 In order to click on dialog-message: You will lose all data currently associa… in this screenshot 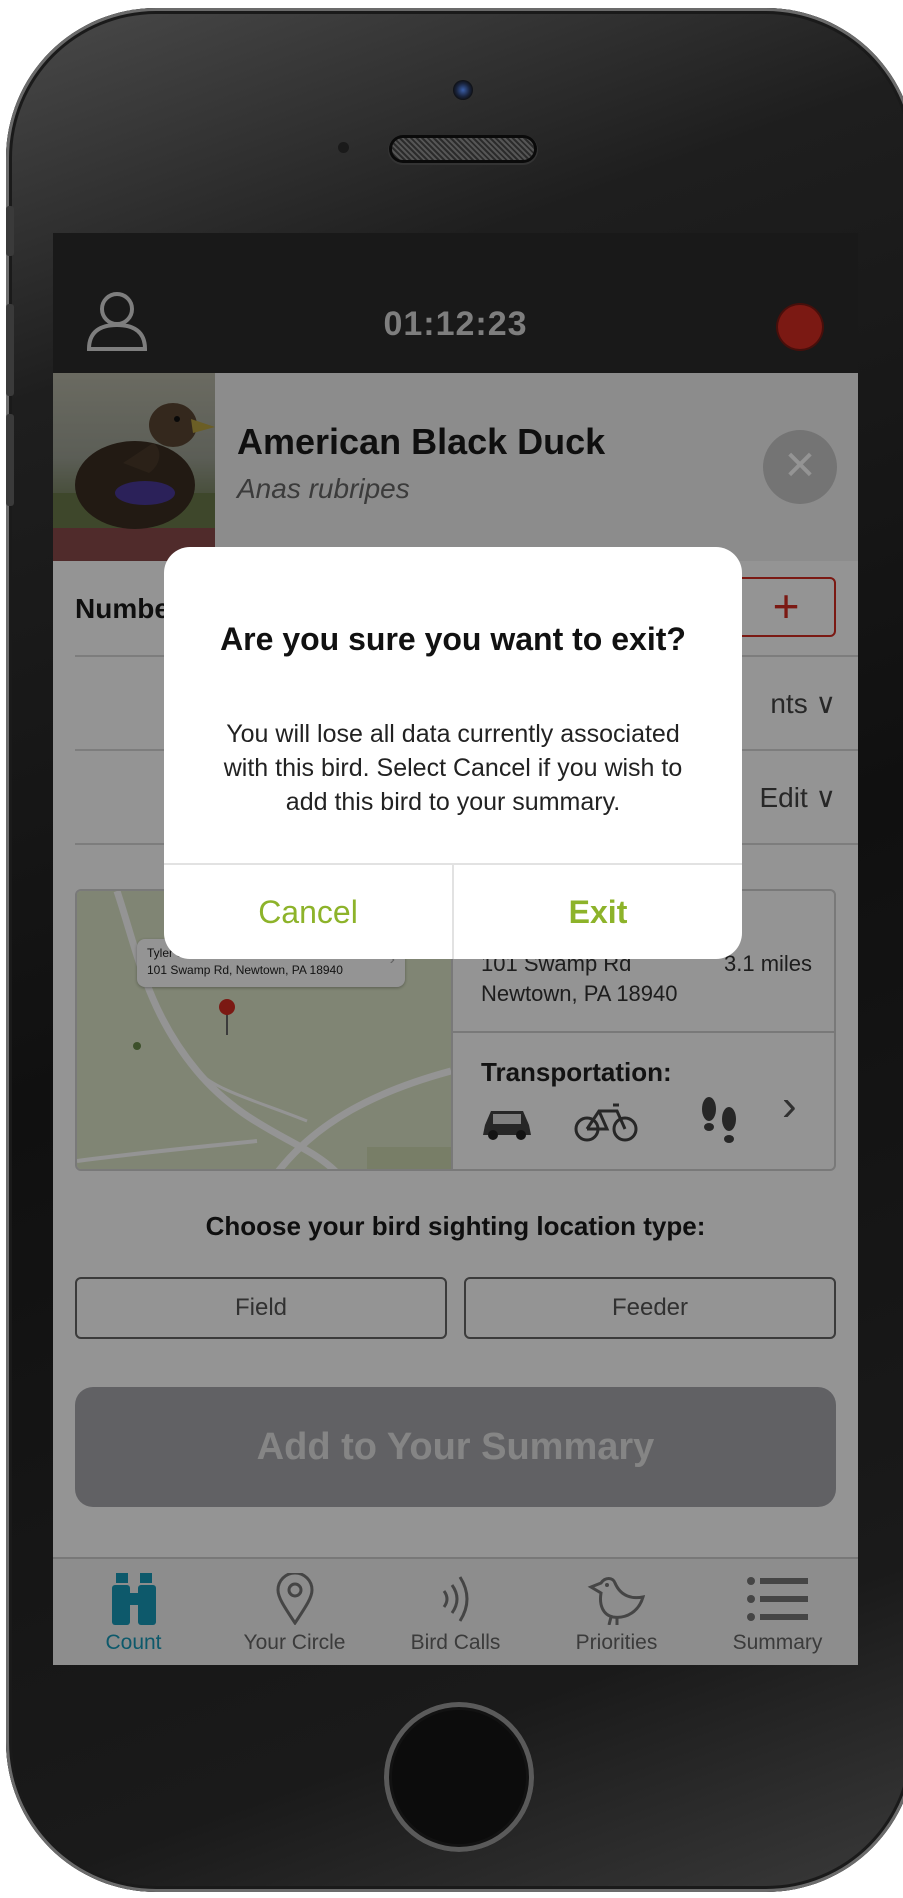, I will do `click(453, 768)`.